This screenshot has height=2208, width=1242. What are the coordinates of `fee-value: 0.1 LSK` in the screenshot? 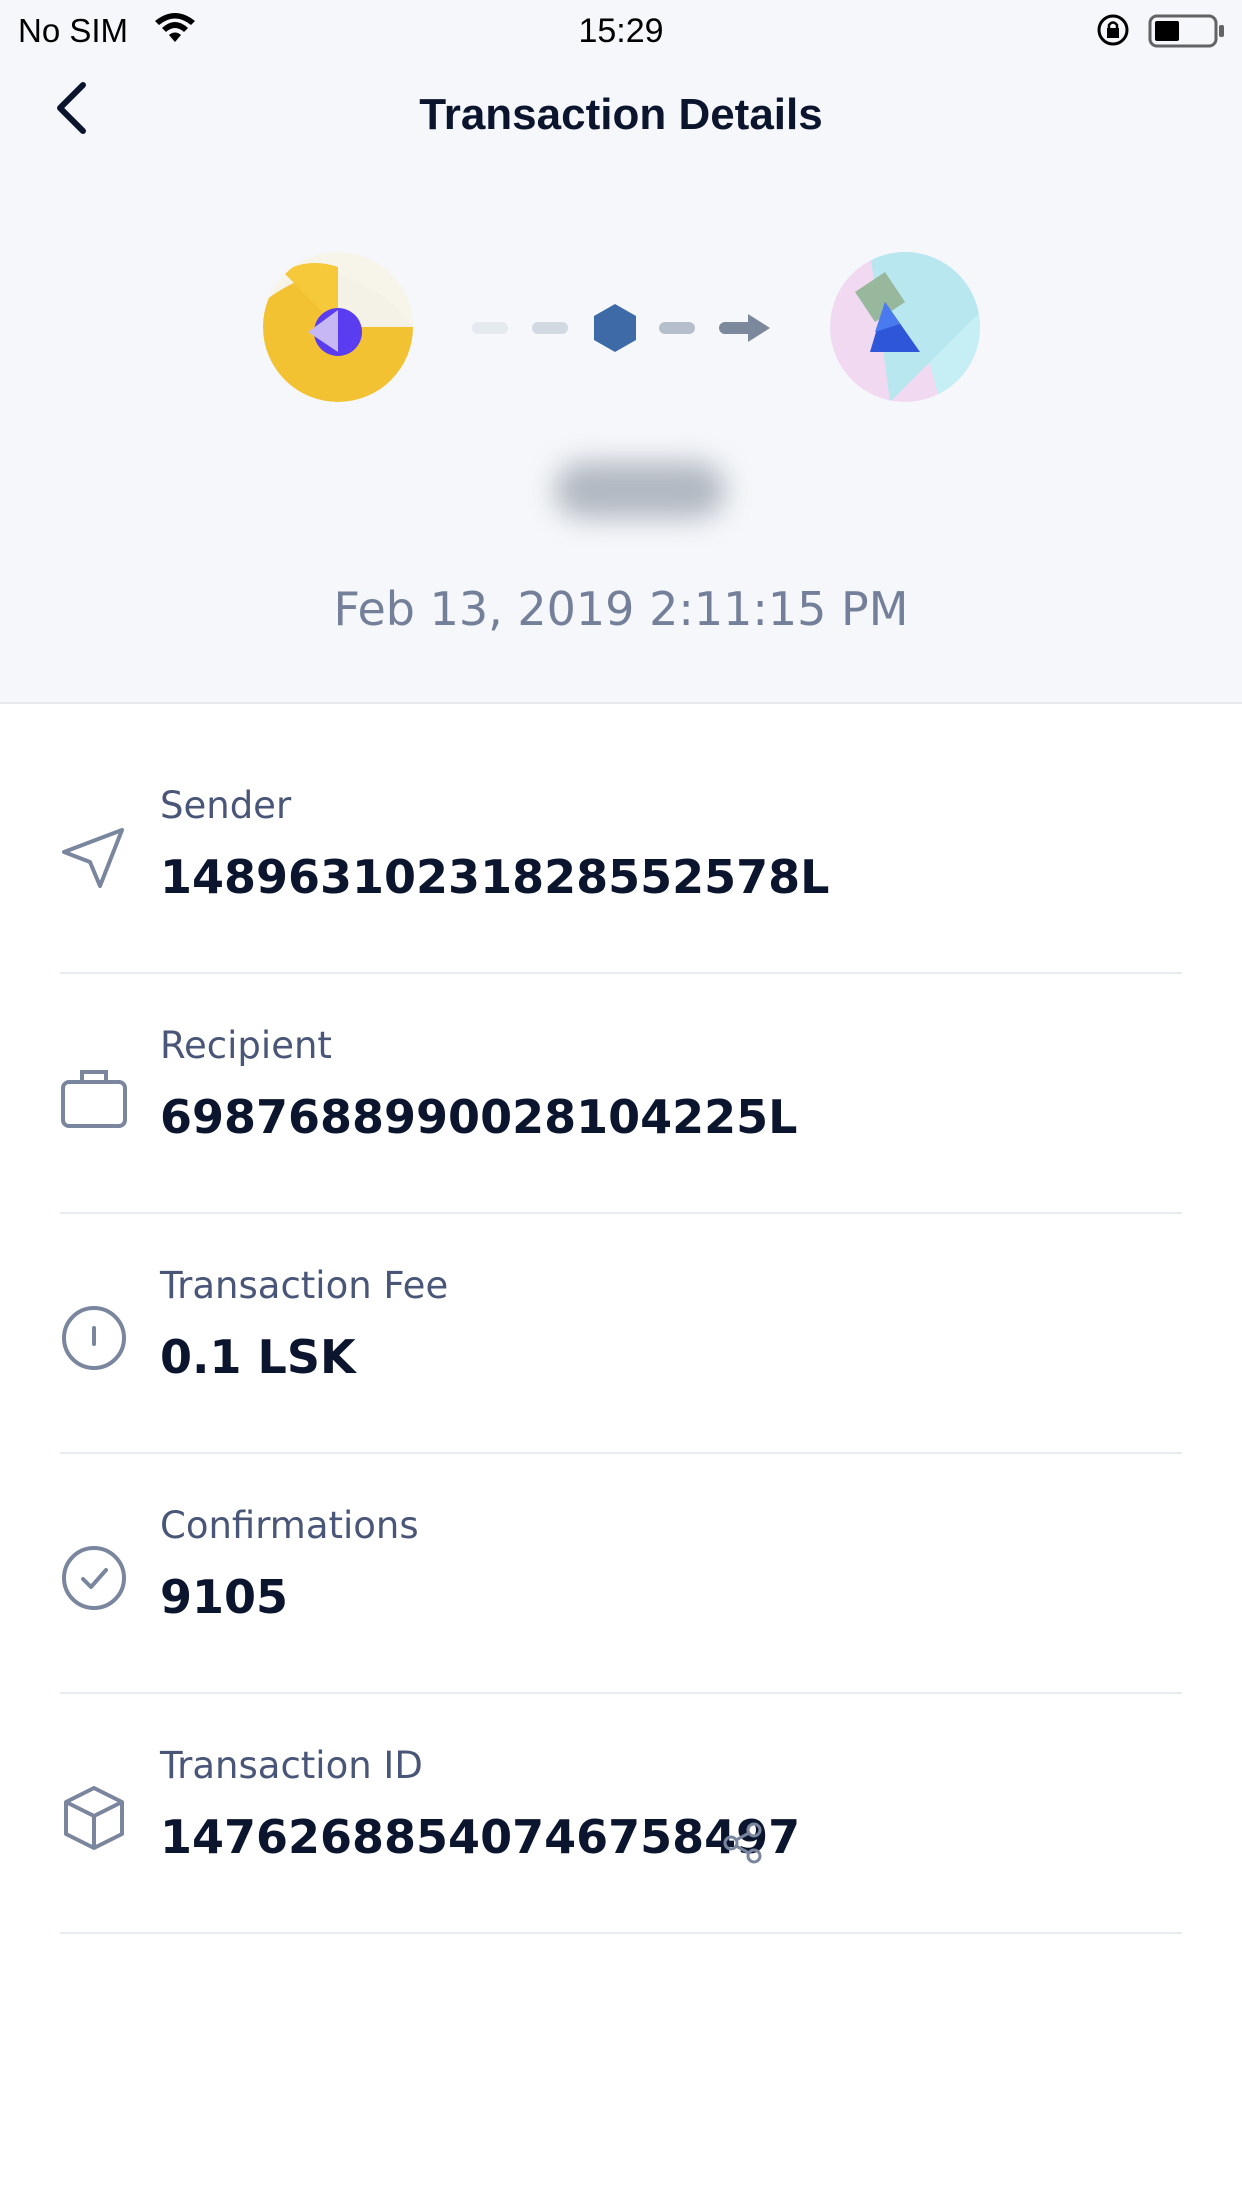 It's located at (258, 1357).